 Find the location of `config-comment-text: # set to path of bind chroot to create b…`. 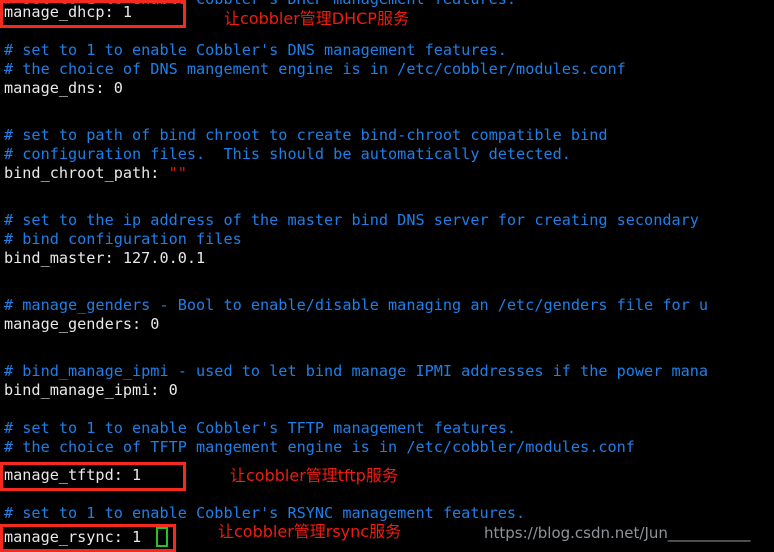

config-comment-text: # set to path of bind chroot to create b… is located at coordinates (306, 135).